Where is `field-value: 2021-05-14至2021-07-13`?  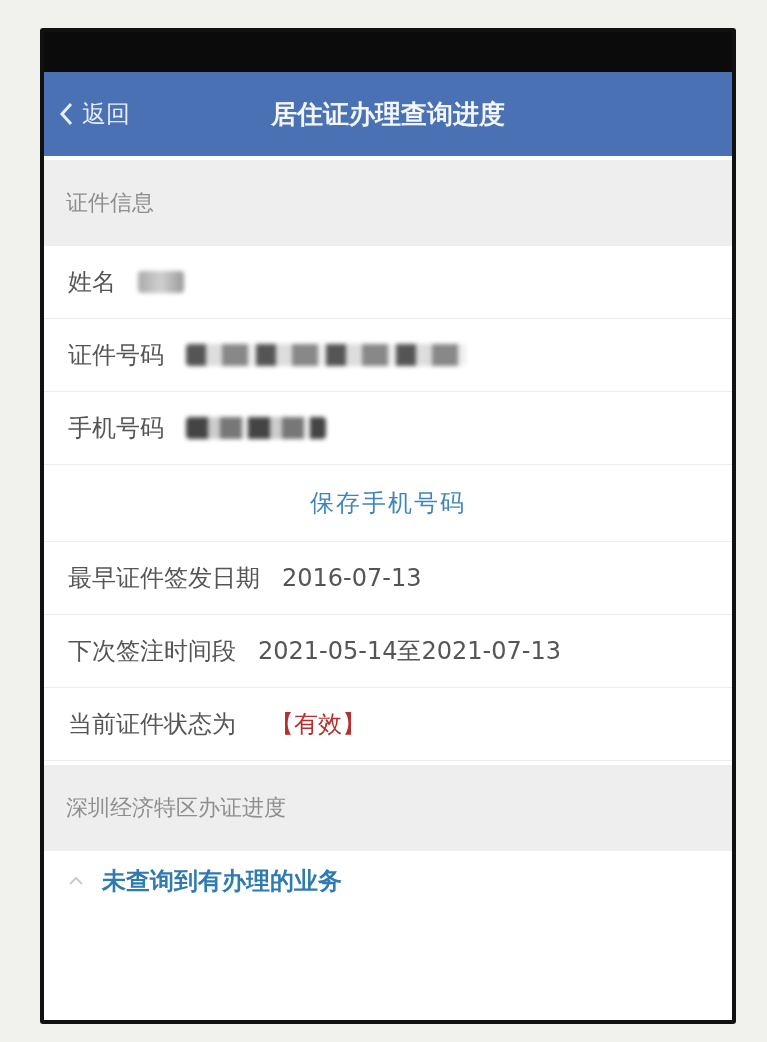 field-value: 2021-05-14至2021-07-13 is located at coordinates (409, 651).